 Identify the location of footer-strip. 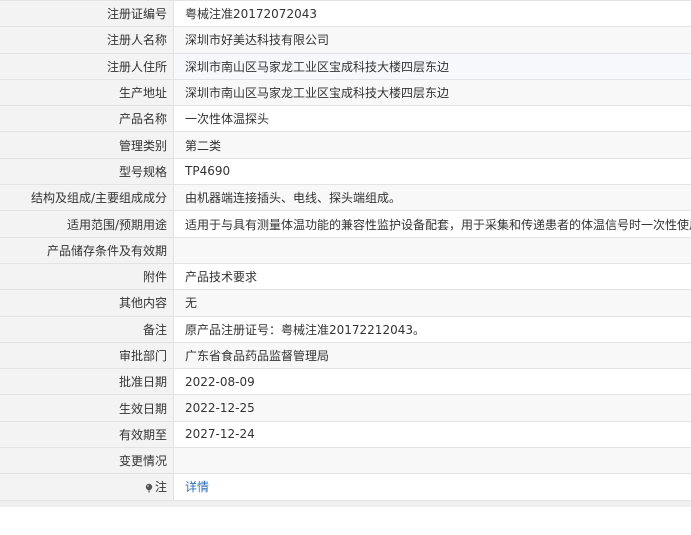
(345, 503).